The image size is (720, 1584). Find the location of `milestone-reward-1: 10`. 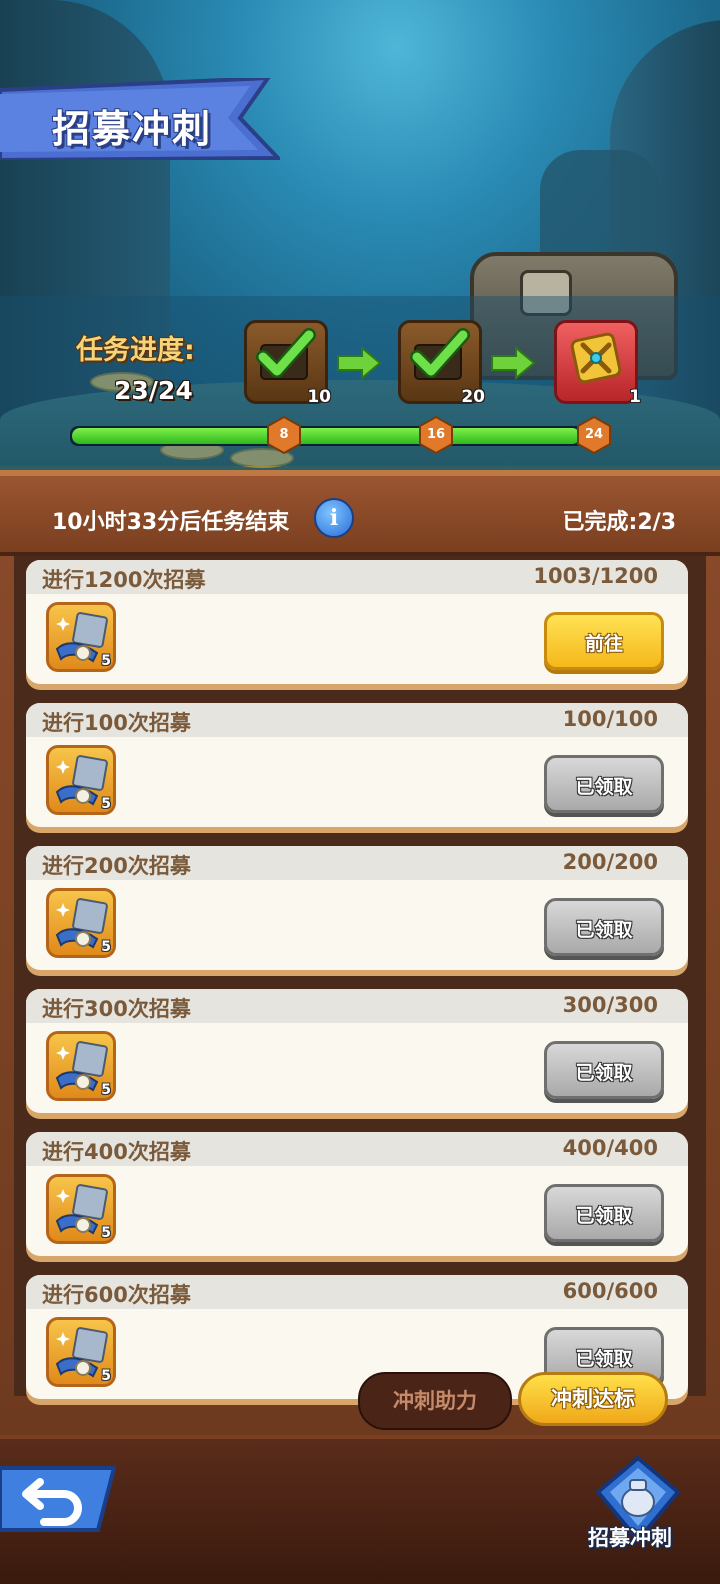

milestone-reward-1: 10 is located at coordinates (287, 363).